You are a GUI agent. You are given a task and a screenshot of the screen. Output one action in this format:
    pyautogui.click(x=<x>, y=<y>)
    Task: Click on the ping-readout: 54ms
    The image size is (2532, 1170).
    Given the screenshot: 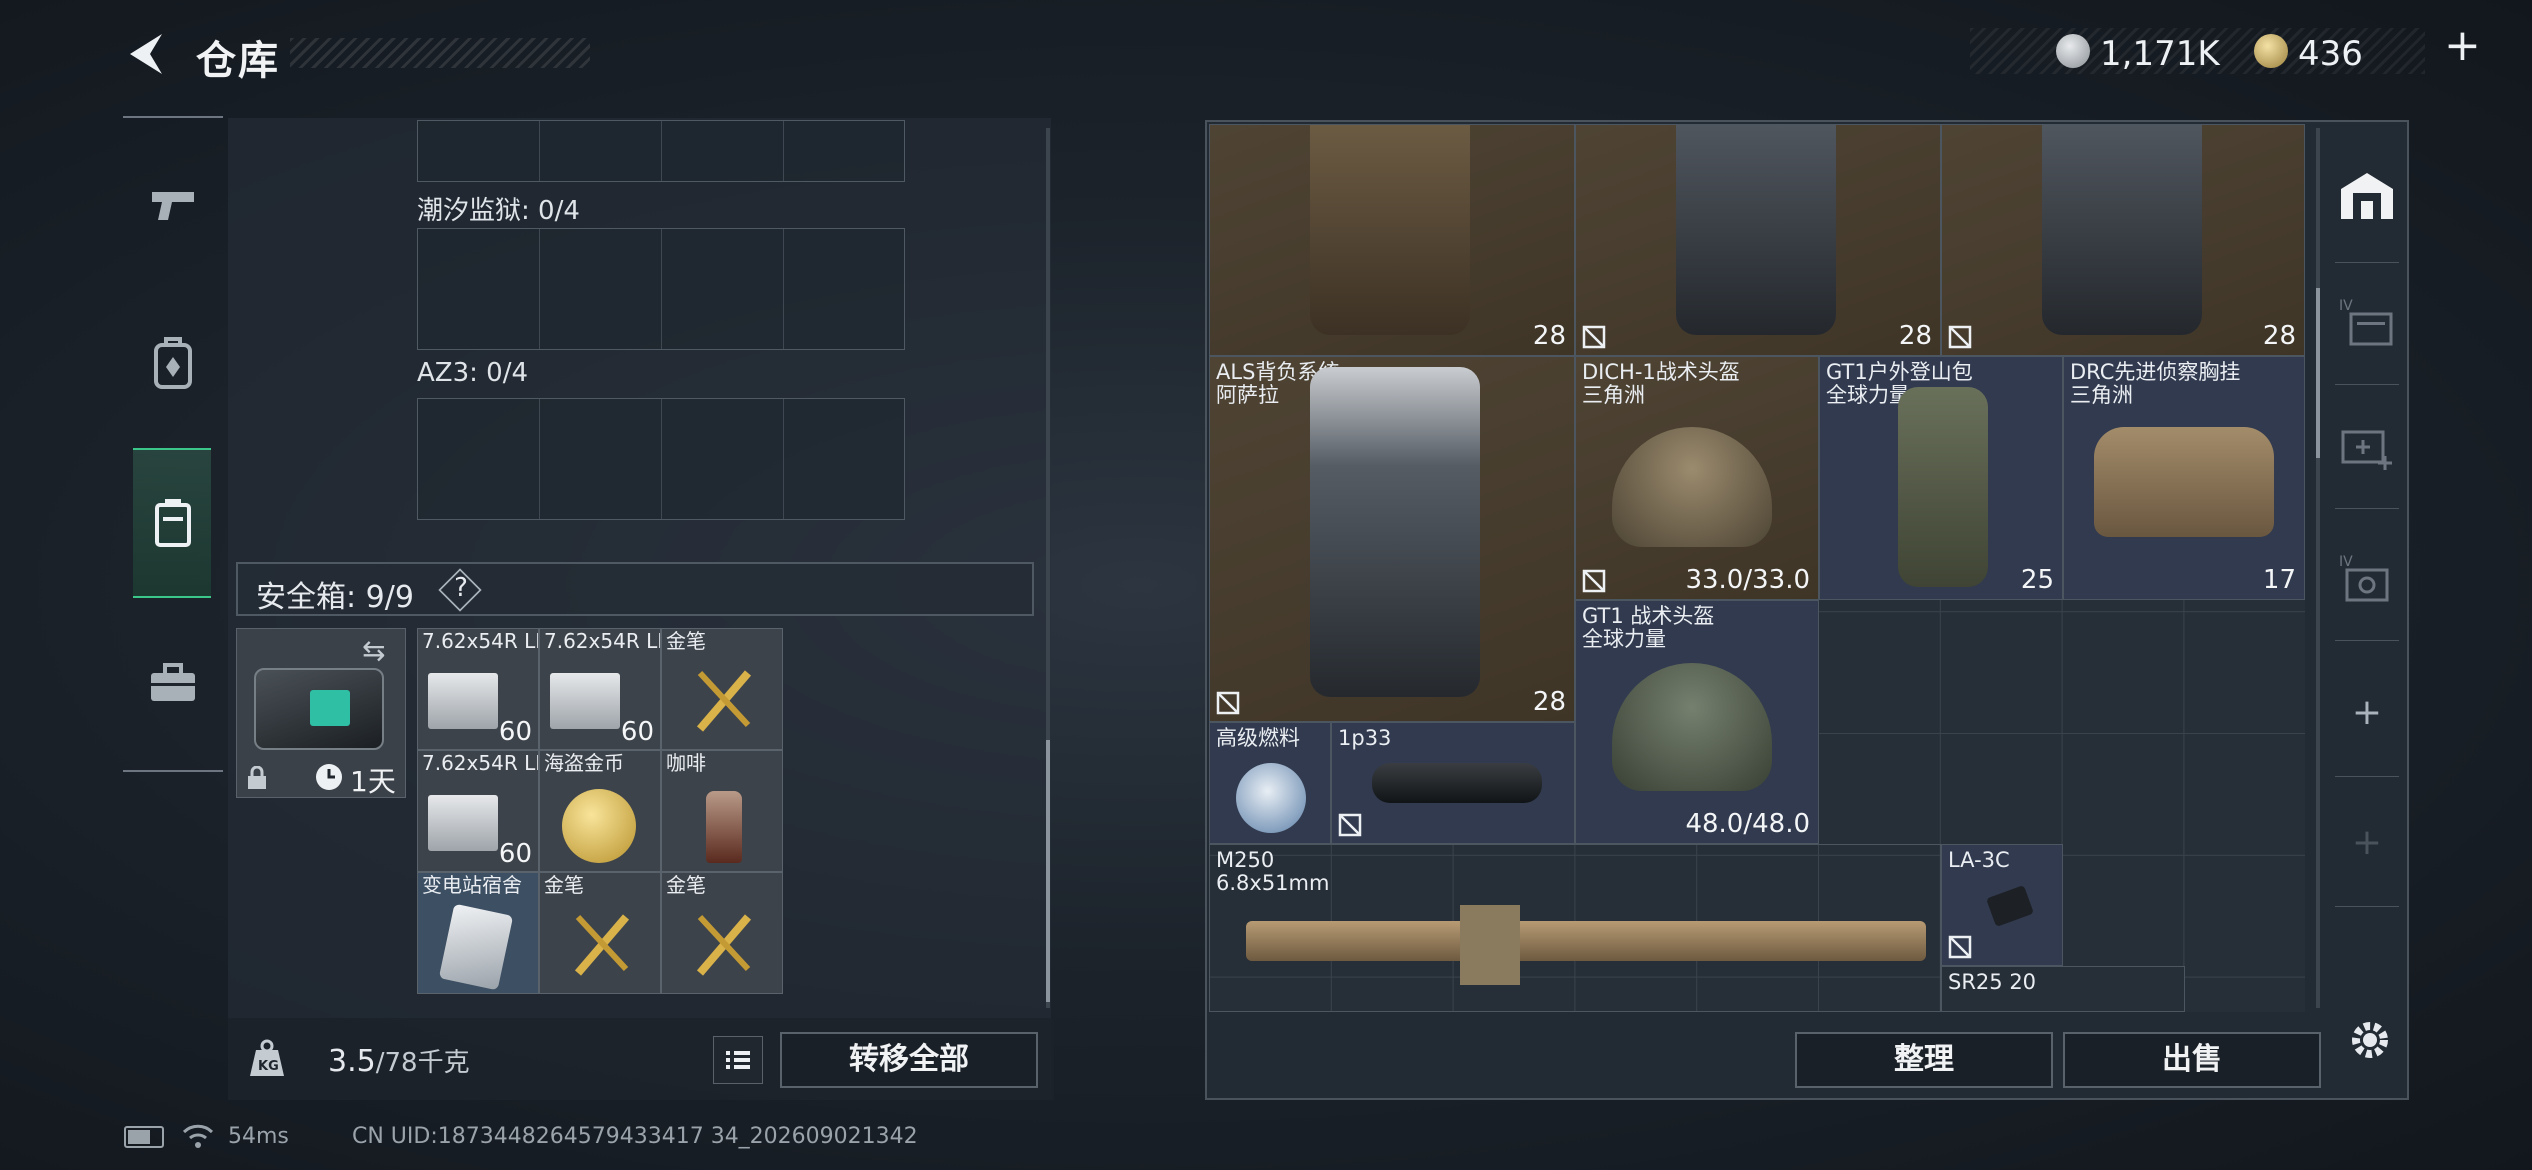 What is the action you would take?
    pyautogui.click(x=258, y=1136)
    